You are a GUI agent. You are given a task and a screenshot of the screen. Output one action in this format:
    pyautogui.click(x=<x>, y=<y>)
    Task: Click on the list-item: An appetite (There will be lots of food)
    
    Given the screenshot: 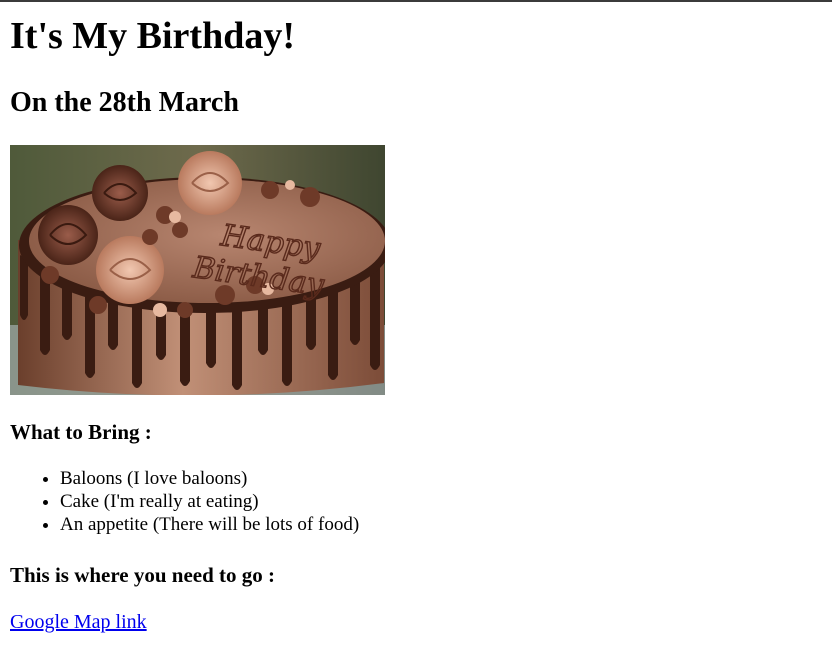 What is the action you would take?
    pyautogui.click(x=209, y=524)
    